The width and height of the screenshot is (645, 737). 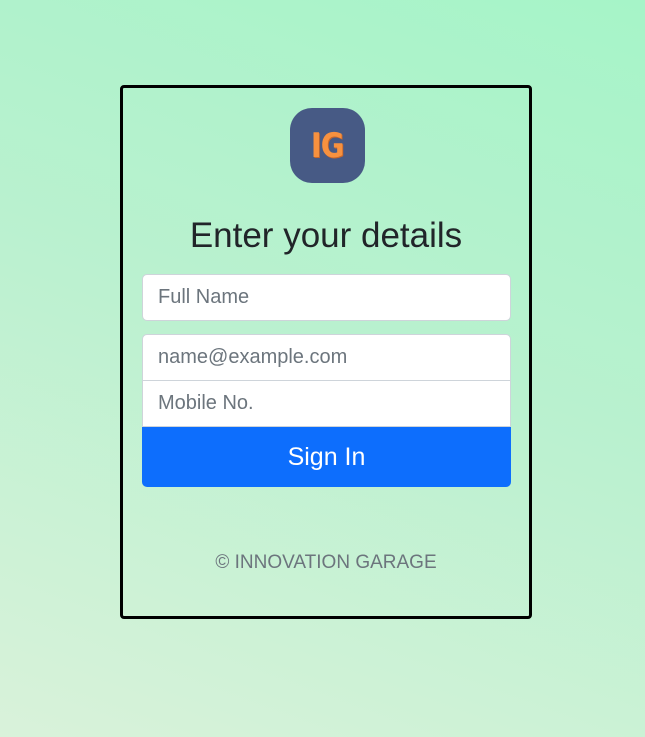 What do you see at coordinates (326, 403) in the screenshot?
I see `mobile-input` at bounding box center [326, 403].